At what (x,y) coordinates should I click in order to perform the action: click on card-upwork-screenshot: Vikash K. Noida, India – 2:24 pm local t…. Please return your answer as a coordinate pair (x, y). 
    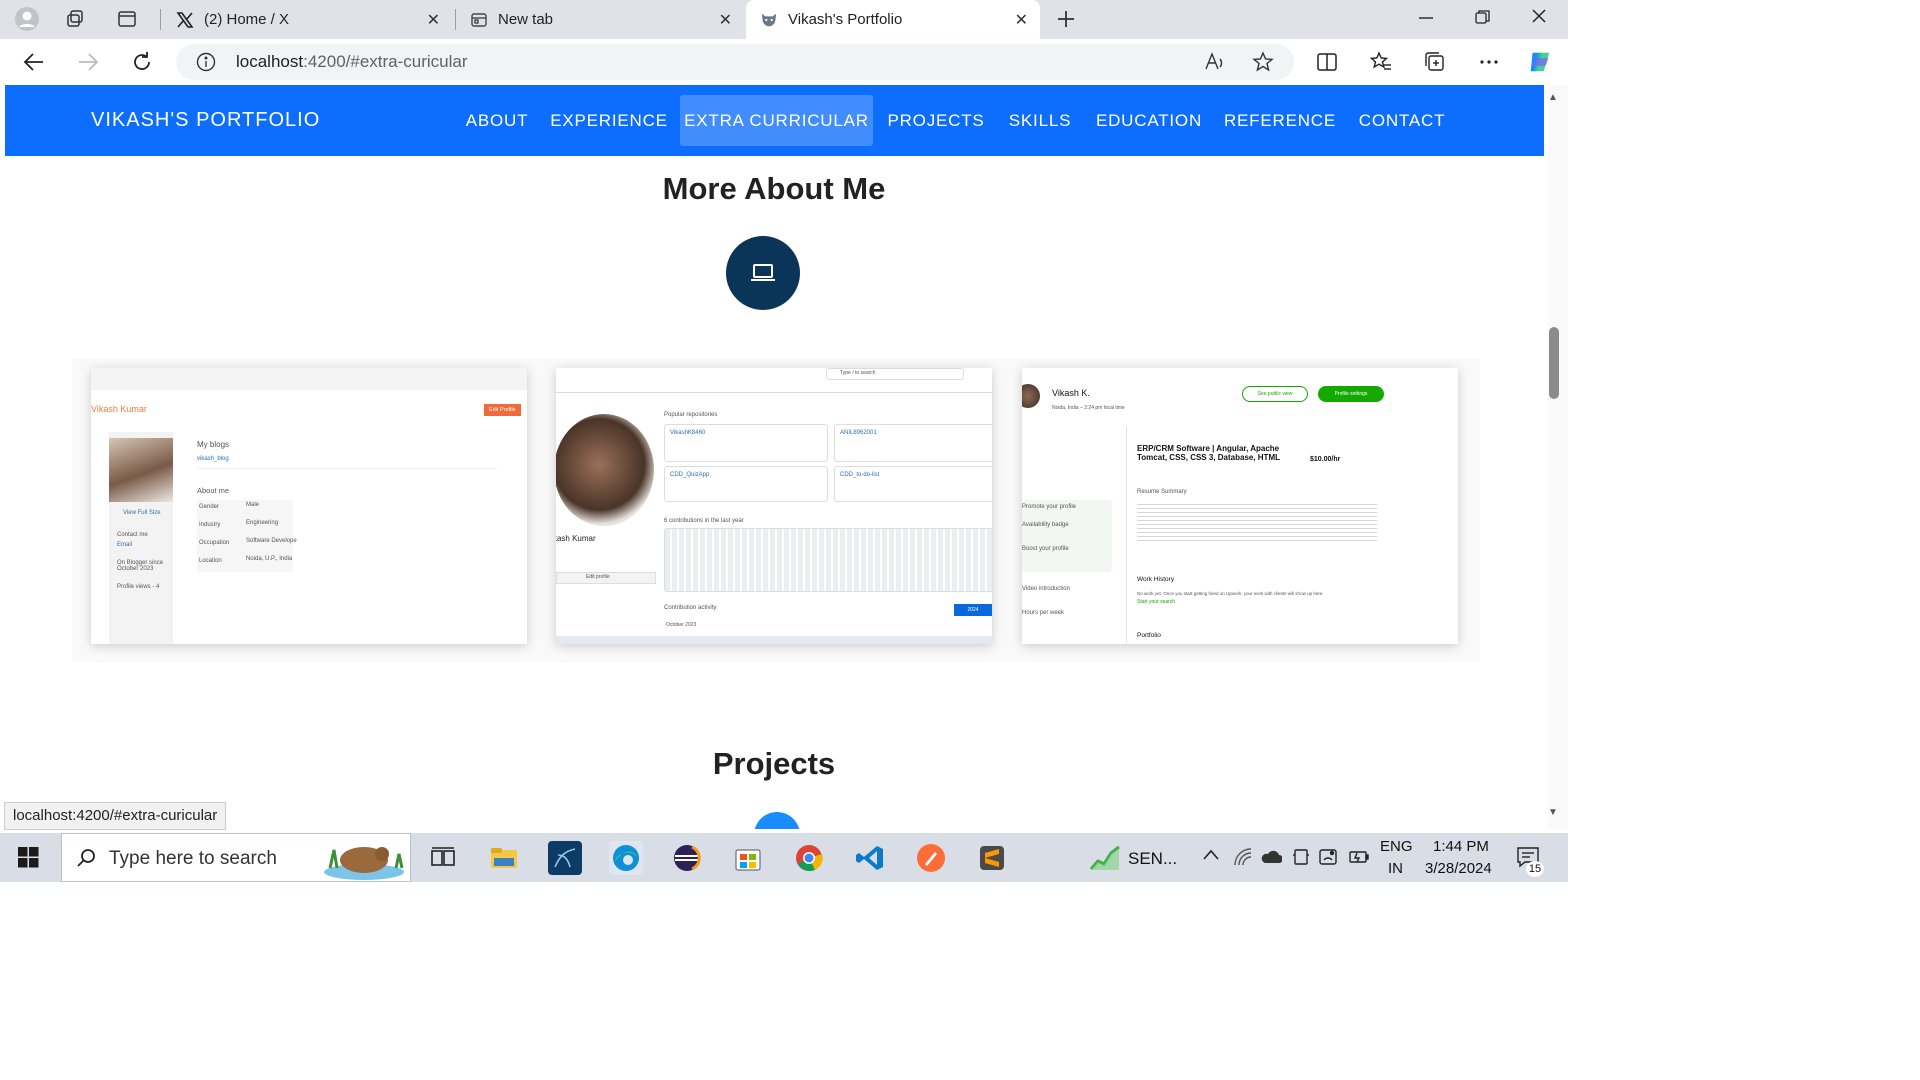
    Looking at the image, I should click on (1240, 506).